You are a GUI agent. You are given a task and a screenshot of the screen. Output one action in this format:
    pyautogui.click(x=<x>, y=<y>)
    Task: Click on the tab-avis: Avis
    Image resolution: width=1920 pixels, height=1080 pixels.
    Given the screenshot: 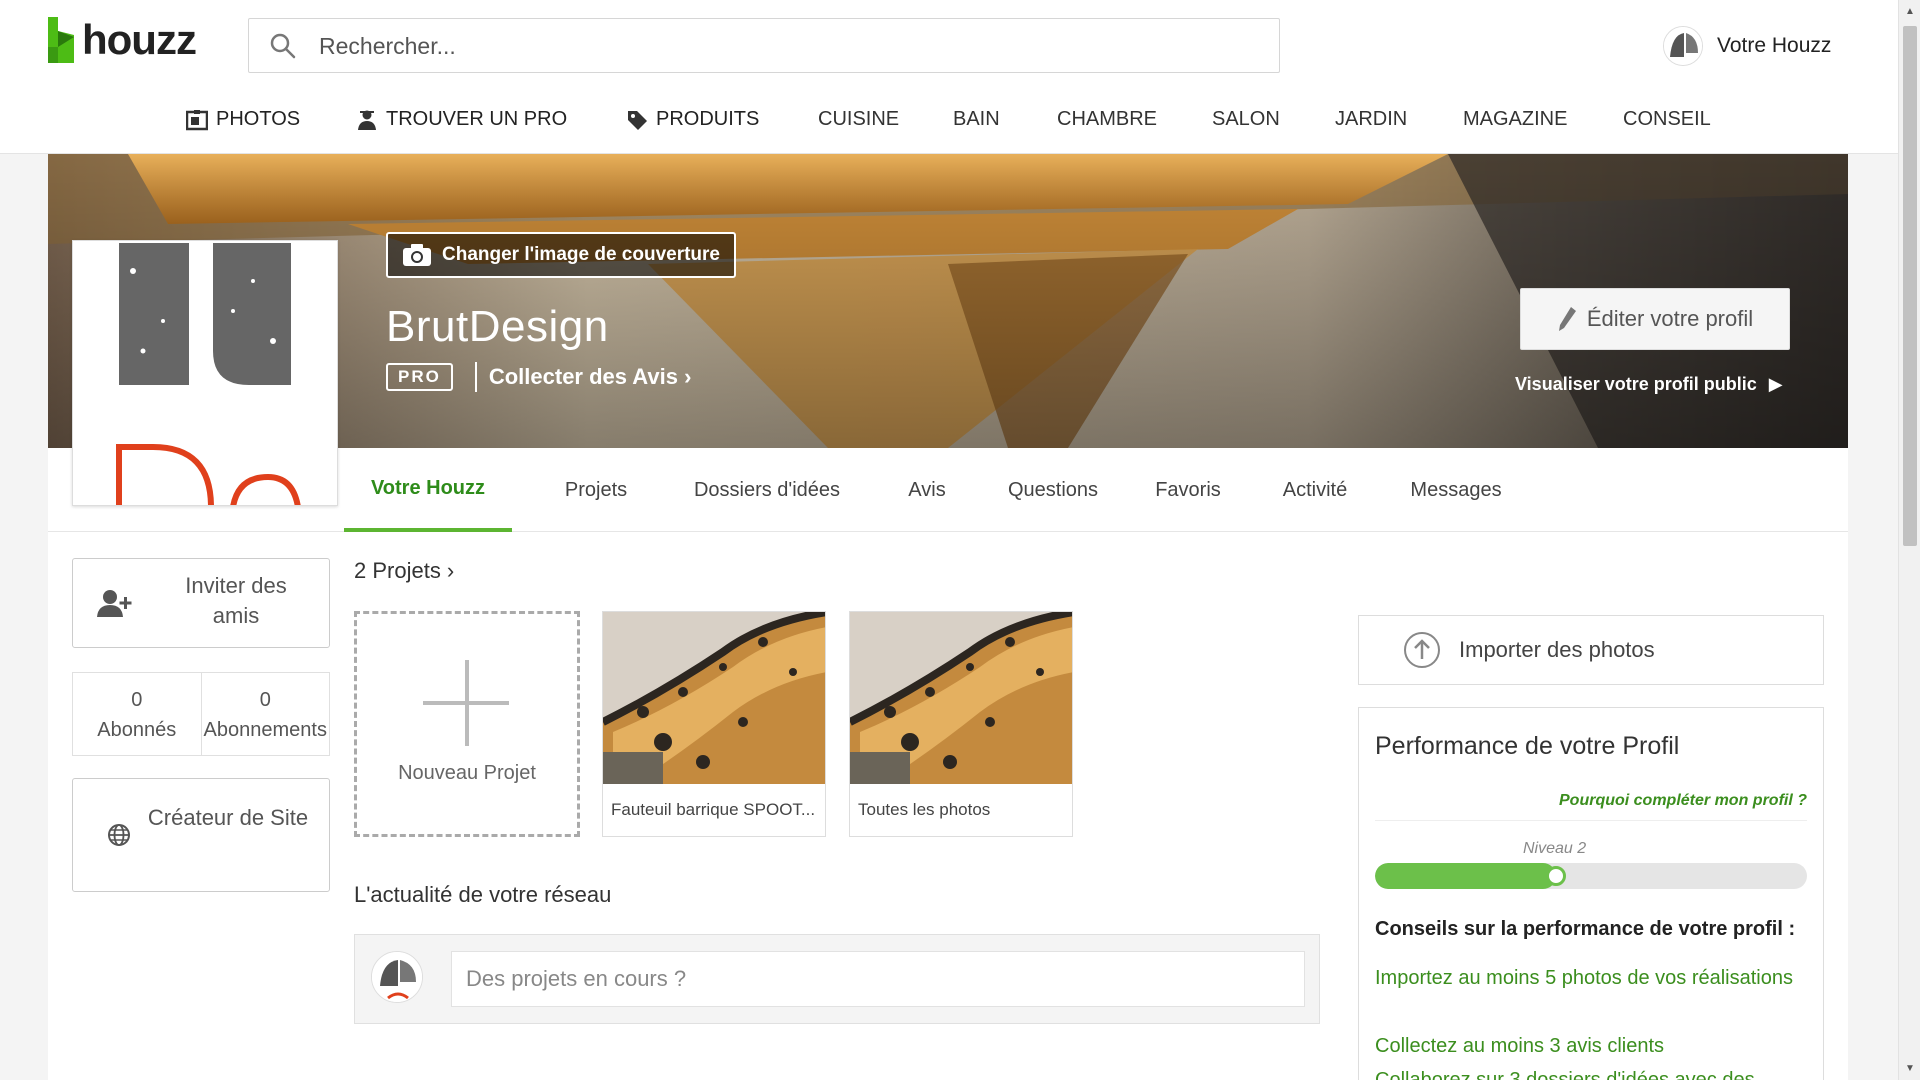 What is the action you would take?
    pyautogui.click(x=927, y=490)
    